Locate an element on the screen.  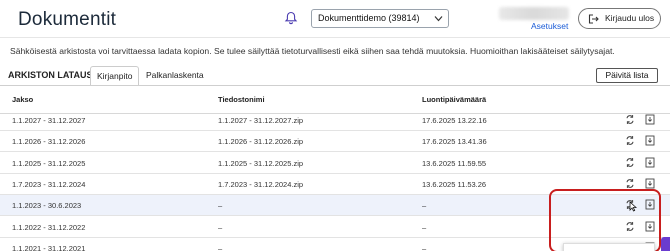
cell-period: 1.1.2027 - 31.12.2027 is located at coordinates (49, 120).